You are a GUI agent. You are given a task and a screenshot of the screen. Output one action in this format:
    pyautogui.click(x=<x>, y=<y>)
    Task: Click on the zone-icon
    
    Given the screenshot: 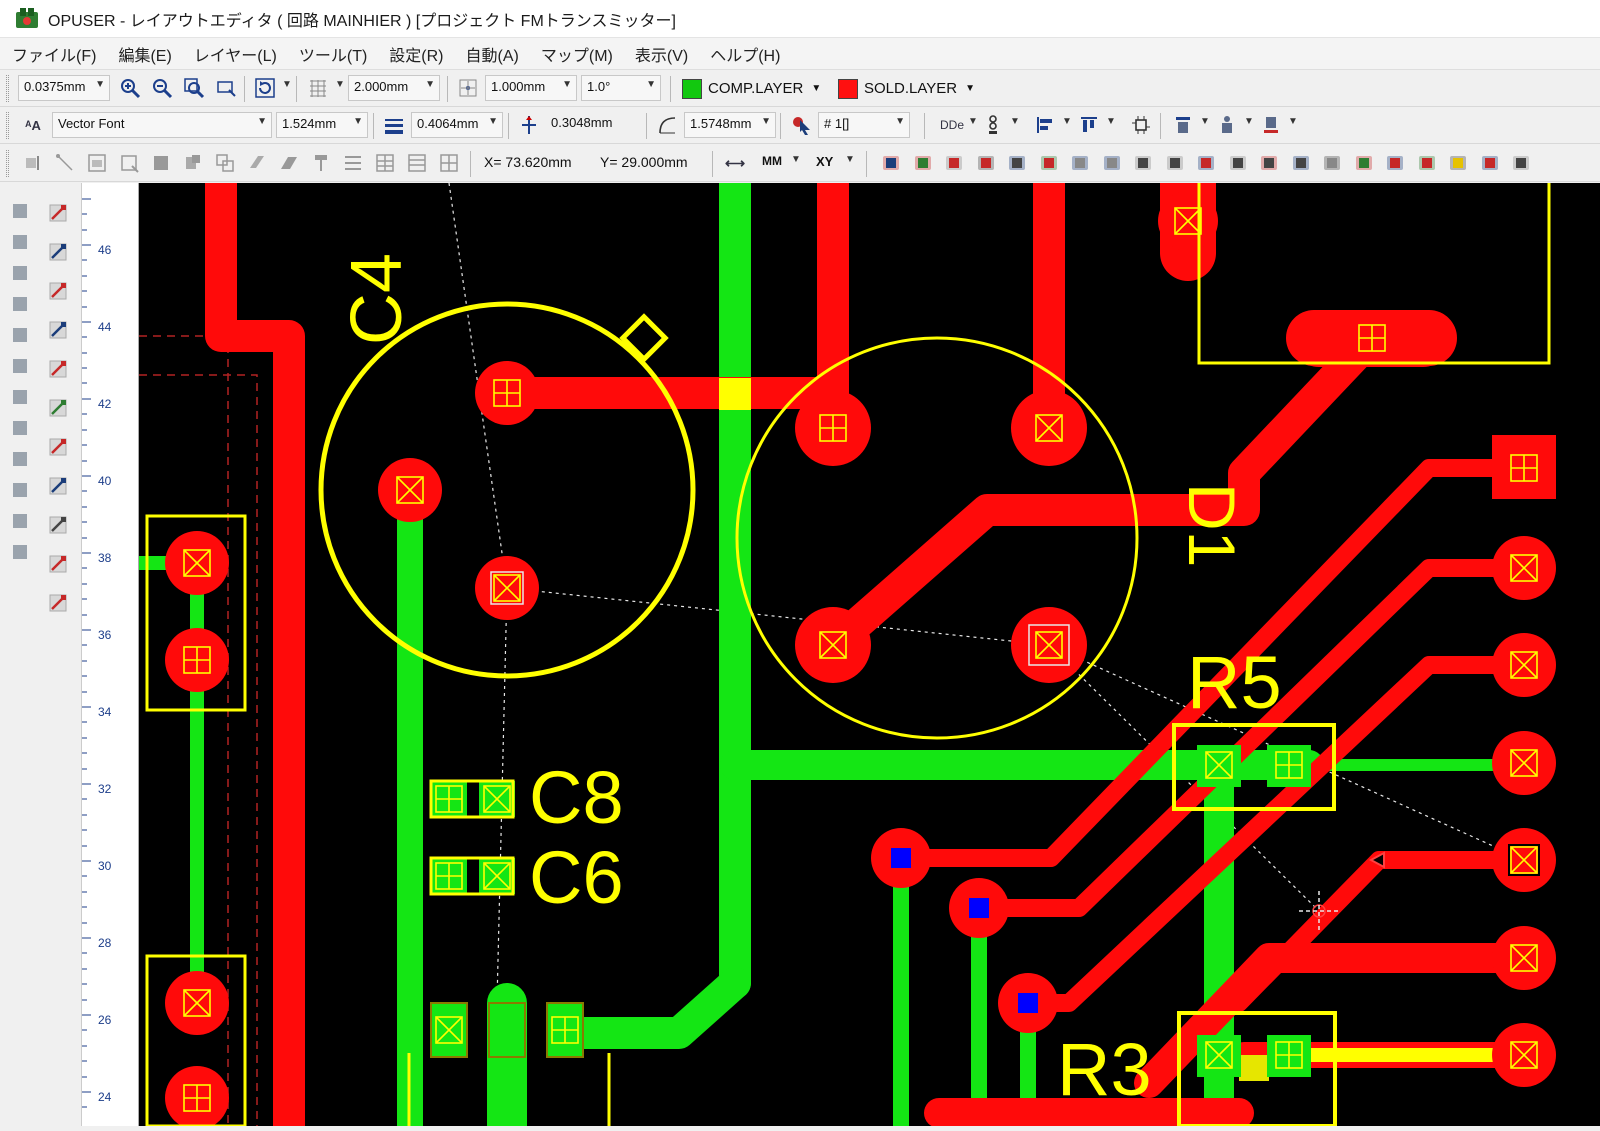 What is the action you would take?
    pyautogui.click(x=20, y=397)
    